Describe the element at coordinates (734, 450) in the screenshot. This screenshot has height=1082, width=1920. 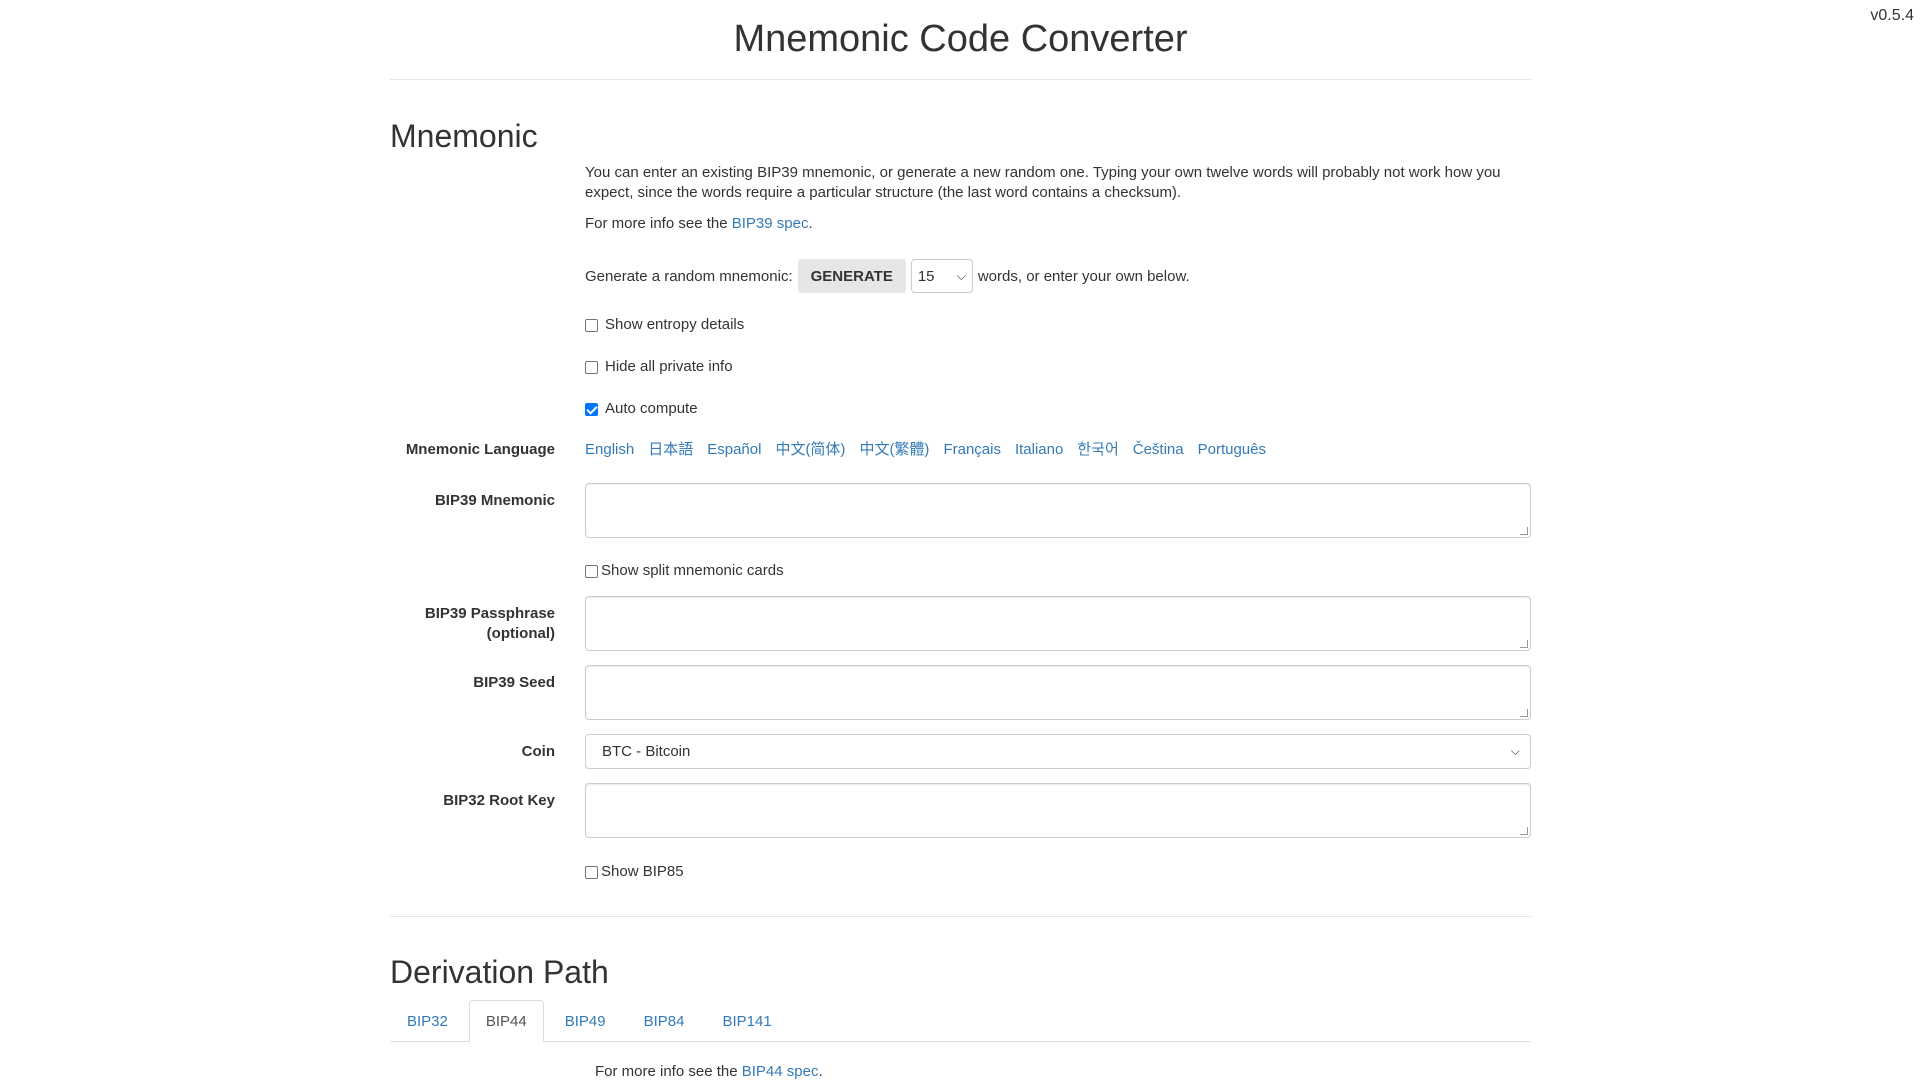
I see `language-spanish: Español` at that location.